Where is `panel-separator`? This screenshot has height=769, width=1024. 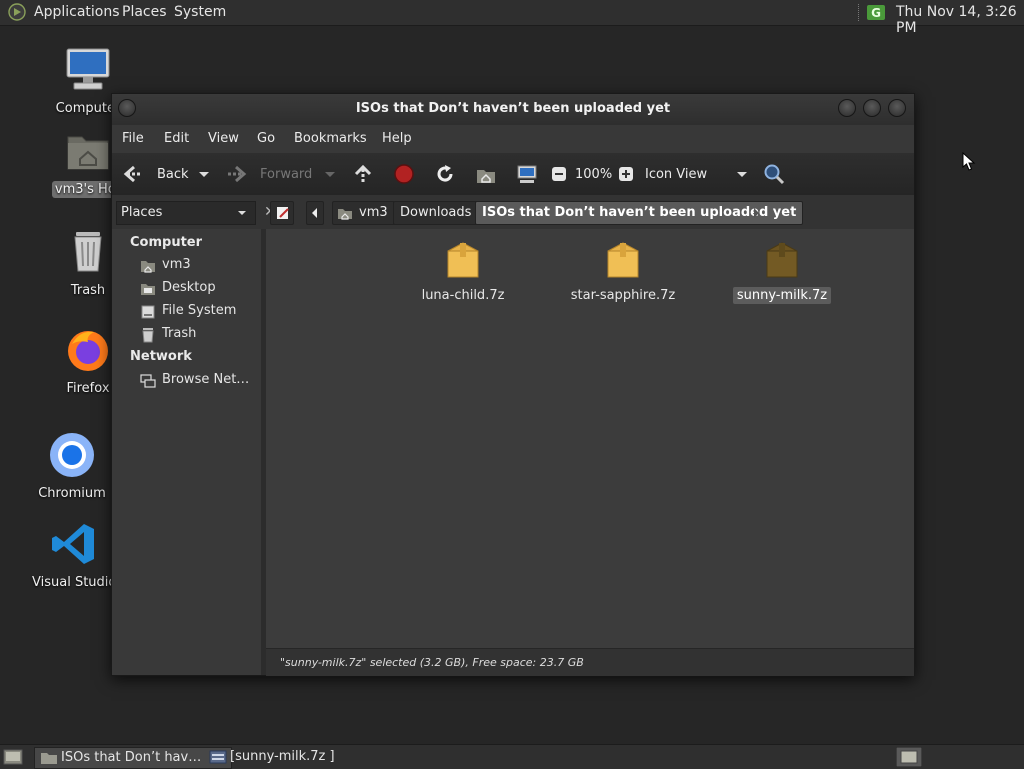
panel-separator is located at coordinates (859, 12).